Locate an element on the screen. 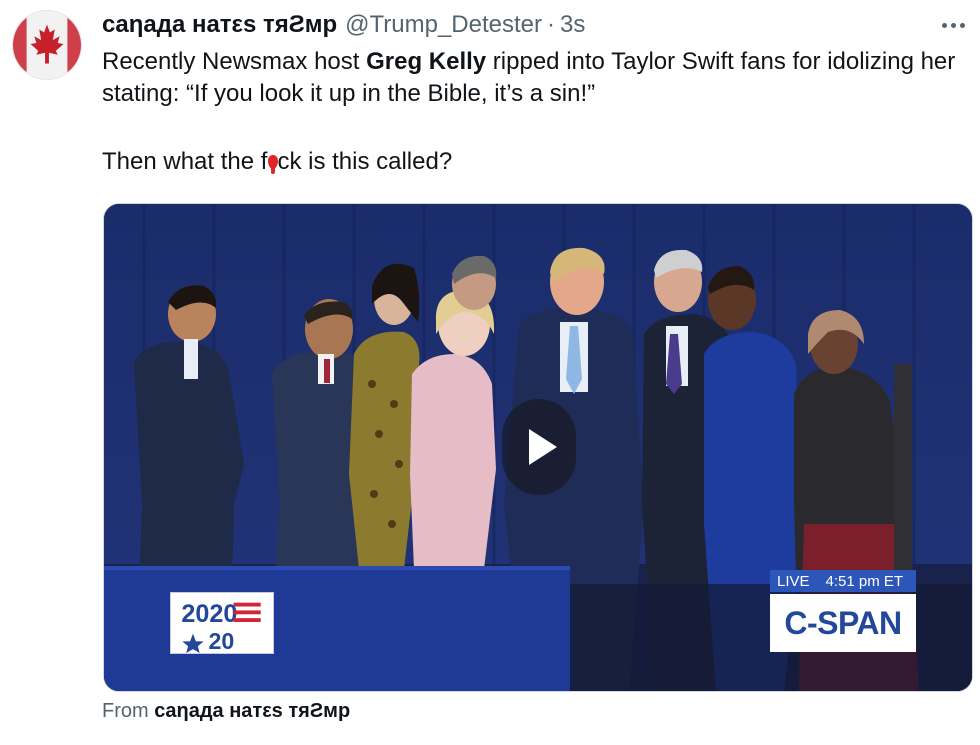 Image resolution: width=980 pixels, height=745 pixels. canada-flag-icon is located at coordinates (47, 45).